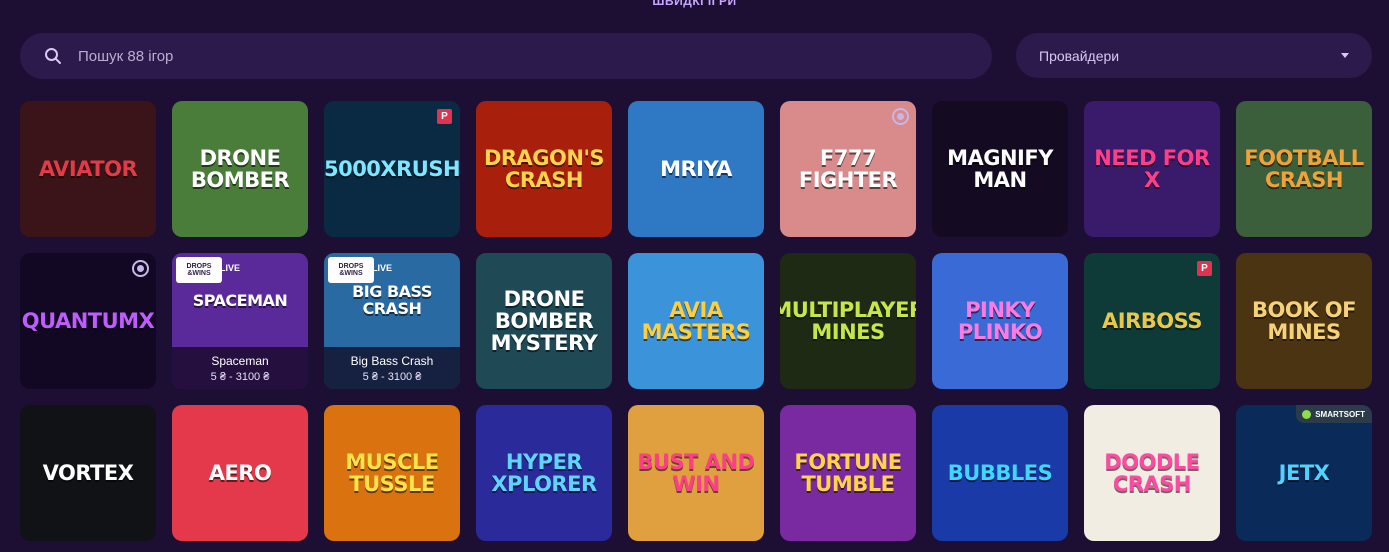 This screenshot has height=552, width=1389. I want to click on provider-dropdown-label: Провайдери, so click(1079, 55).